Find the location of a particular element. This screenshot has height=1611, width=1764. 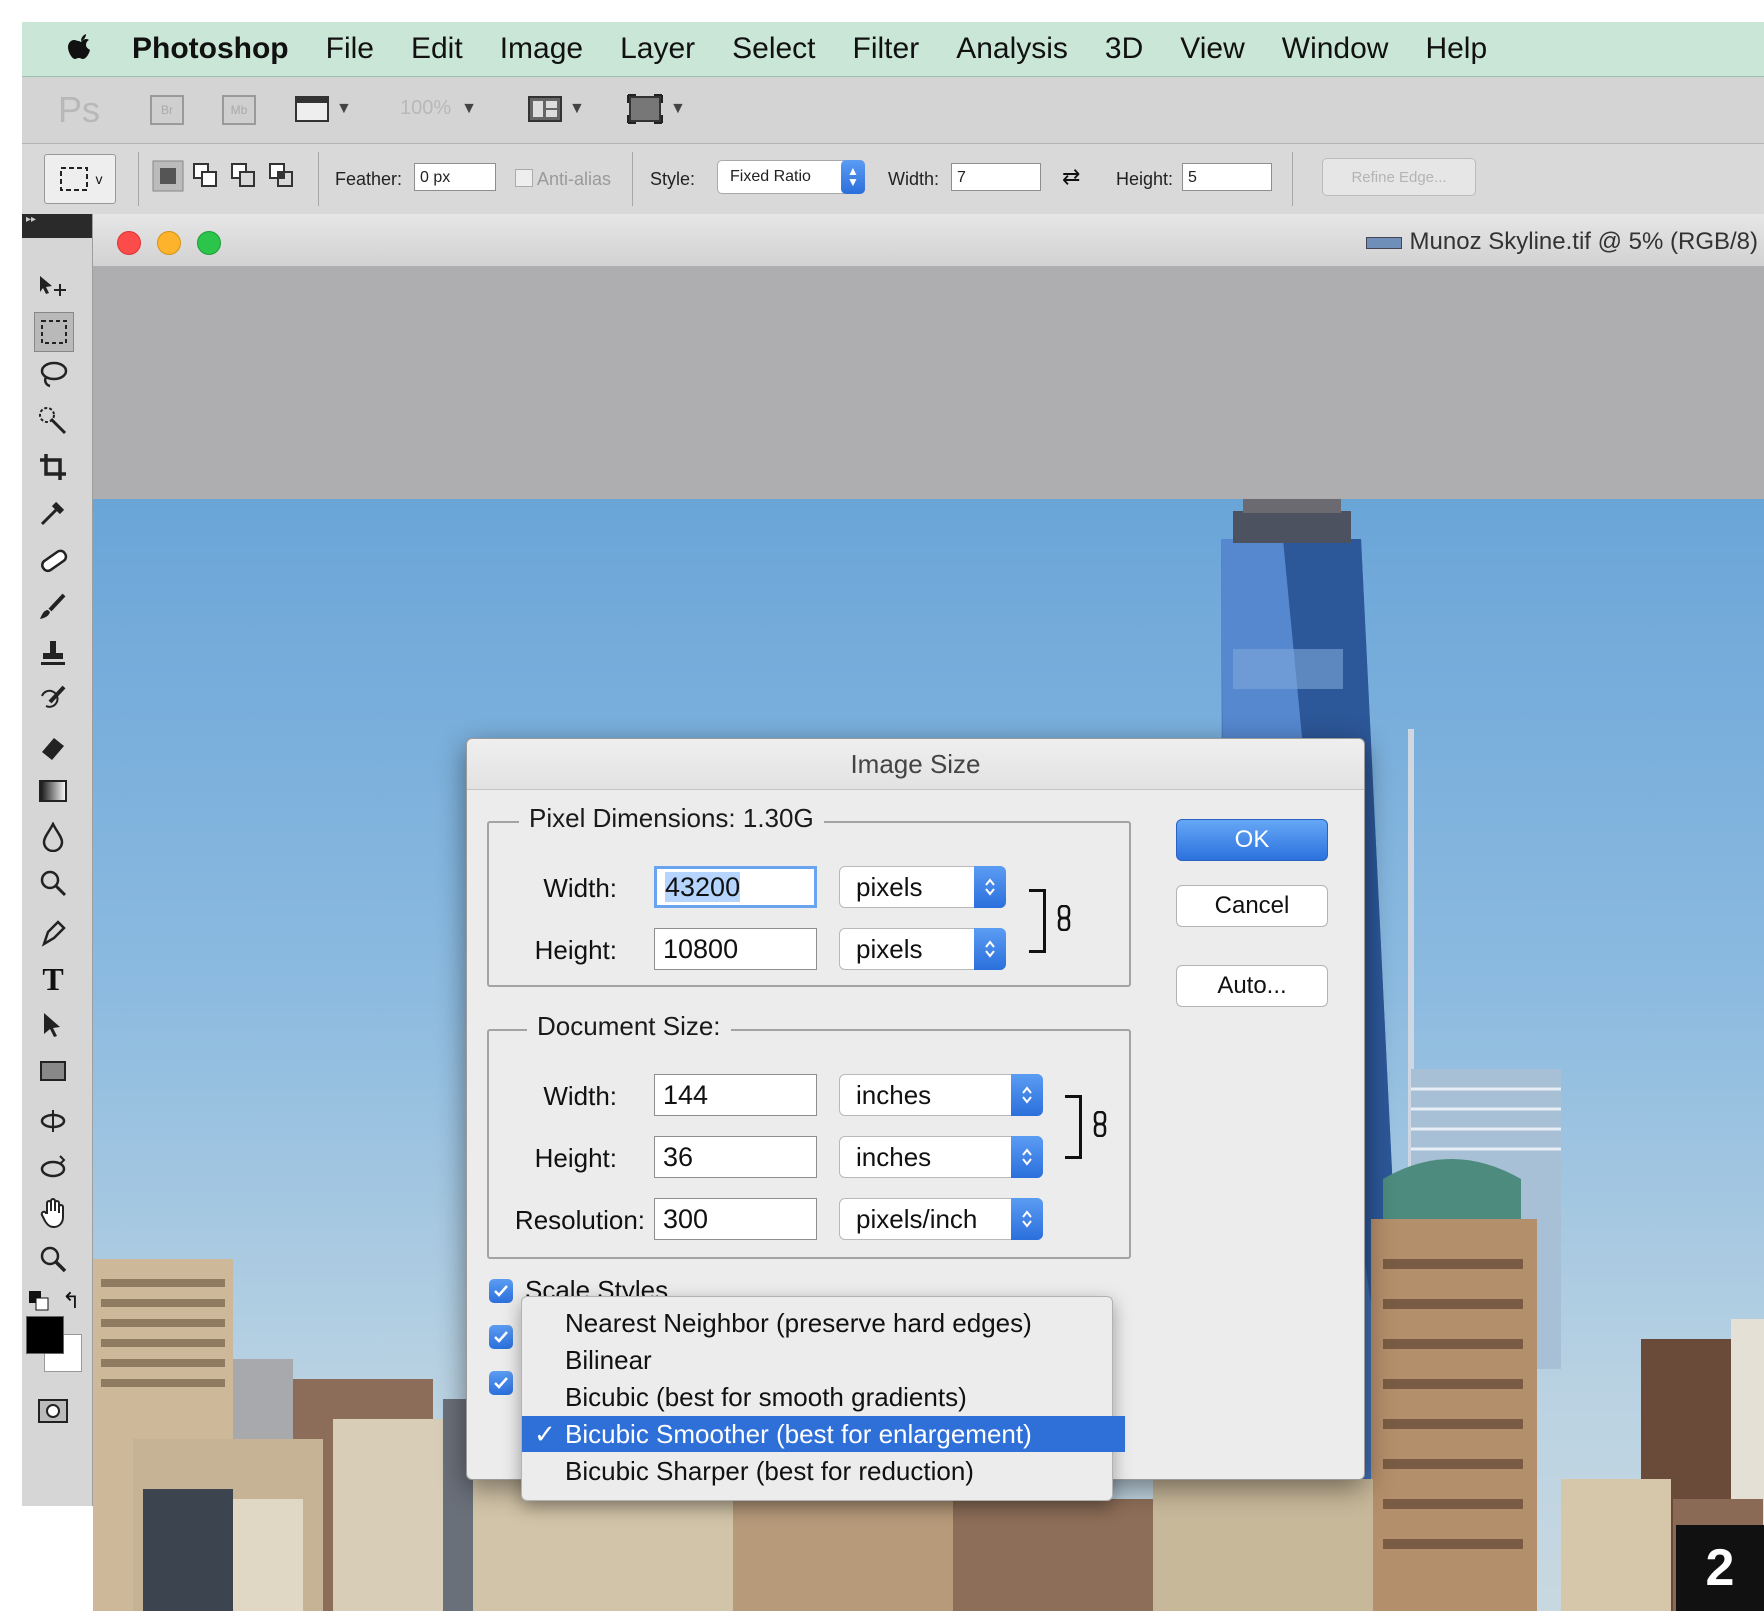

pixel-width-label: Width: is located at coordinates (580, 888).